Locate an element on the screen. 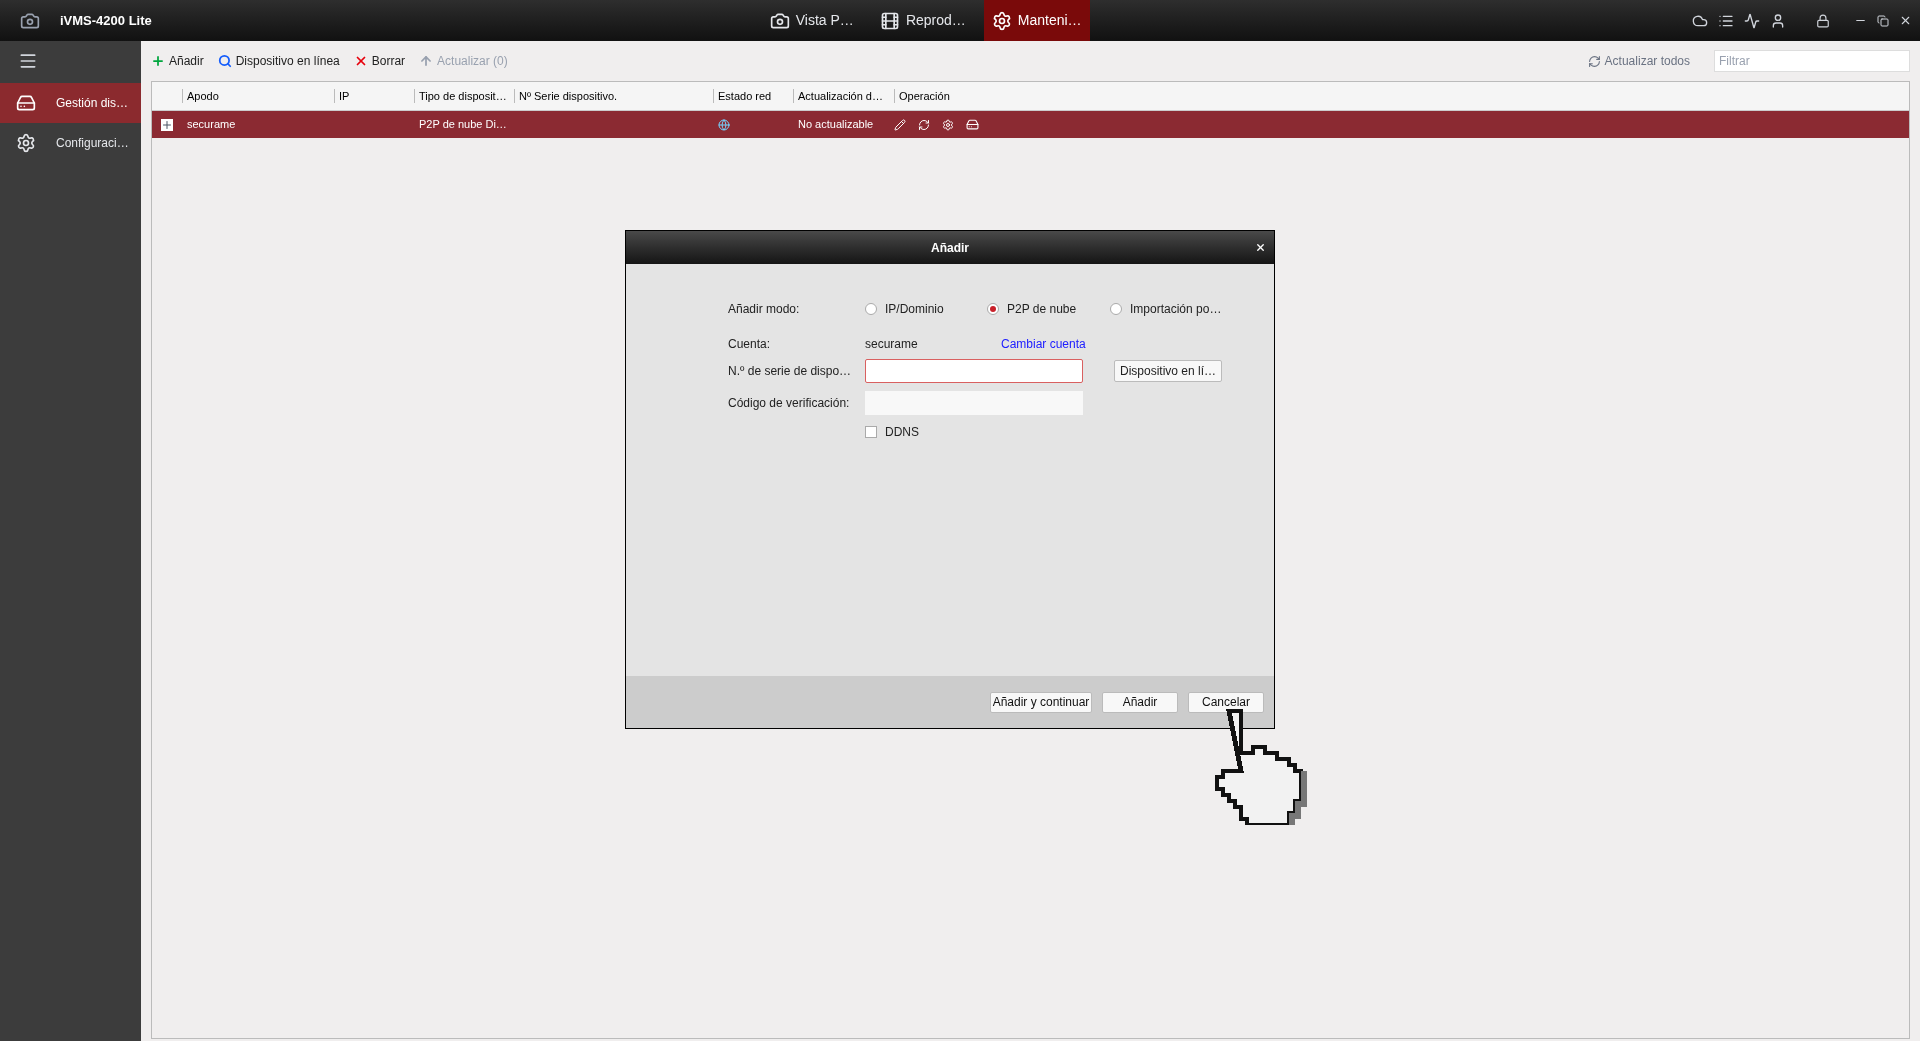  pulse-icon is located at coordinates (1752, 20).